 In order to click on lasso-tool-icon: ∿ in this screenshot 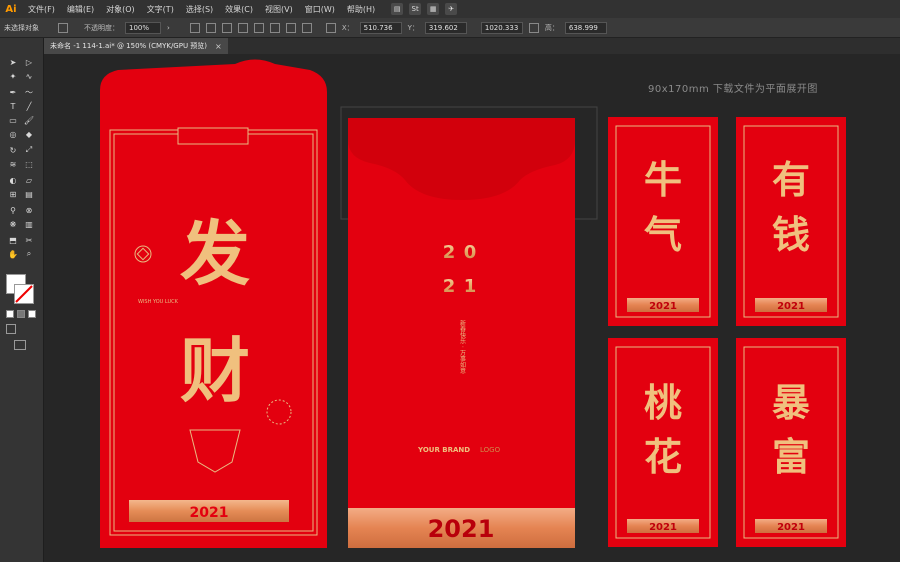, I will do `click(29, 76)`.